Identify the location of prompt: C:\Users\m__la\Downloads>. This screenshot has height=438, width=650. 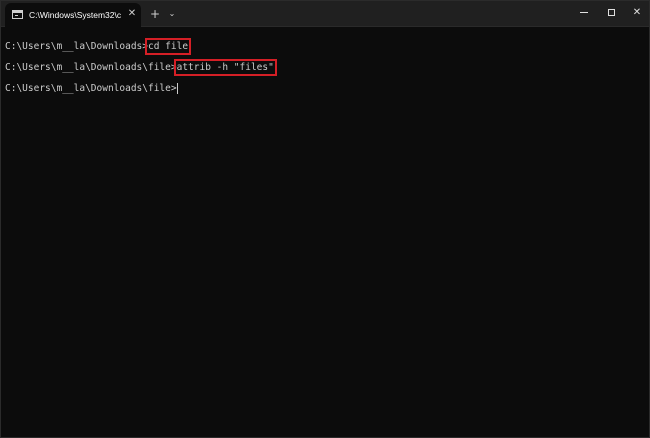
(76, 46).